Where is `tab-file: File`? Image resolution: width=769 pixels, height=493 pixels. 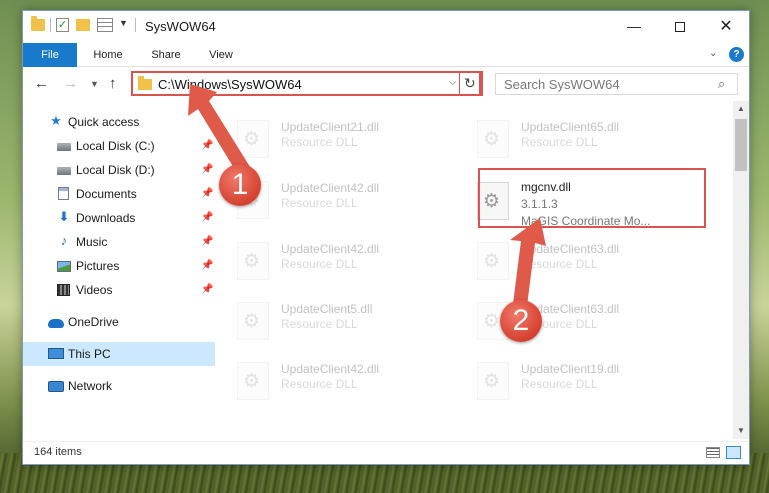
tab-file: File is located at coordinates (50, 55).